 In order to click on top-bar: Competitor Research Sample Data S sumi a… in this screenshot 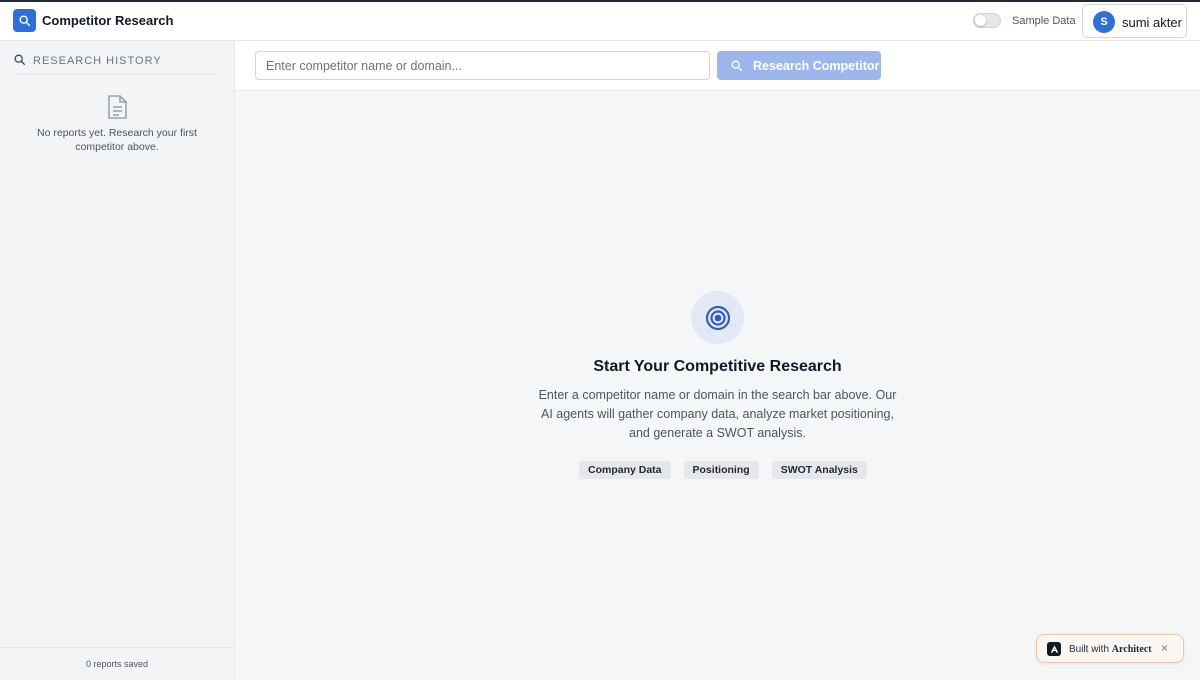, I will do `click(600, 21)`.